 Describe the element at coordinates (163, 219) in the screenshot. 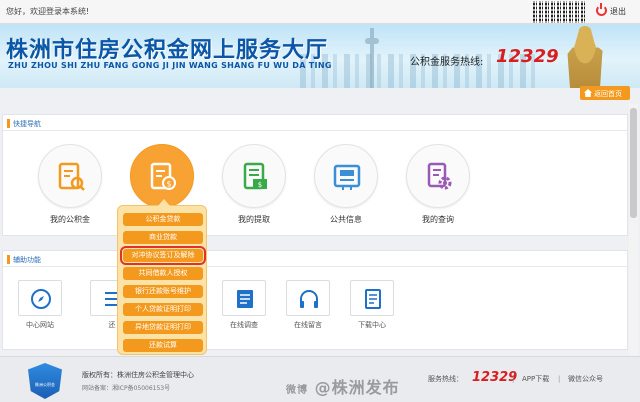

I see `menu-item-housing-fund-loan: 公积金贷款` at that location.